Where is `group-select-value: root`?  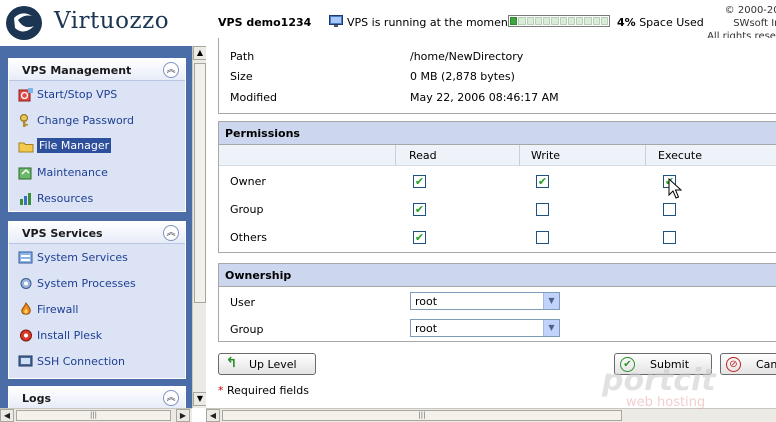
group-select-value: root is located at coordinates (426, 328).